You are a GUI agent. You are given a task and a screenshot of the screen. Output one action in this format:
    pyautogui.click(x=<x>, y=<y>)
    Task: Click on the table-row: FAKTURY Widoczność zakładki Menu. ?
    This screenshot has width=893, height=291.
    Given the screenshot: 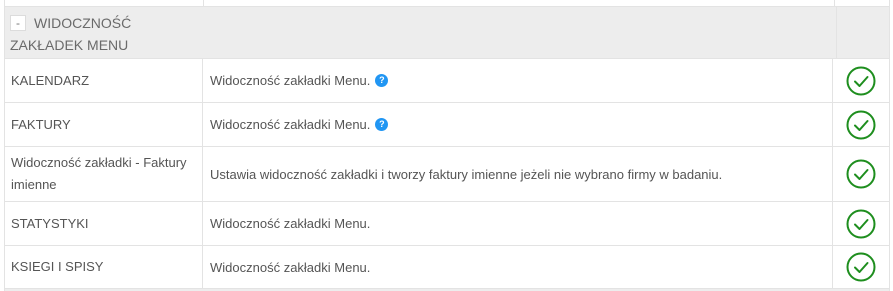 What is the action you would take?
    pyautogui.click(x=447, y=125)
    